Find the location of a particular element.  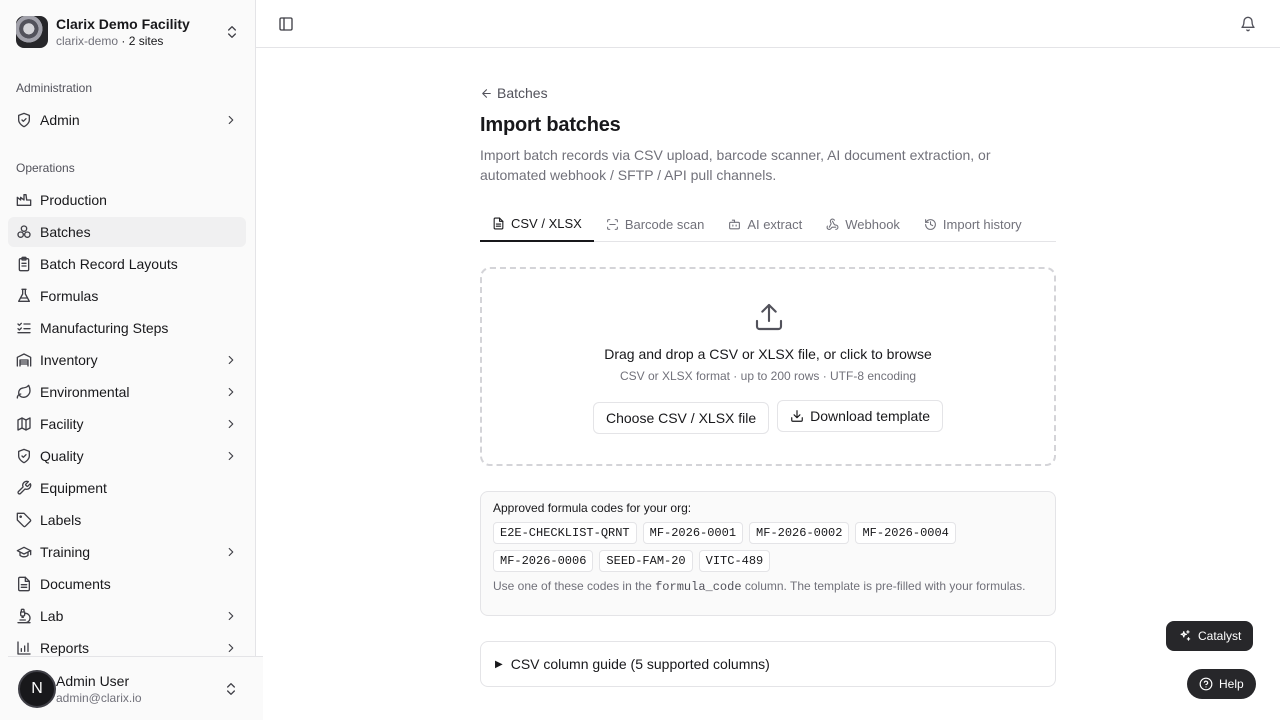

sidebar-item-documents: Documents is located at coordinates (127, 584).